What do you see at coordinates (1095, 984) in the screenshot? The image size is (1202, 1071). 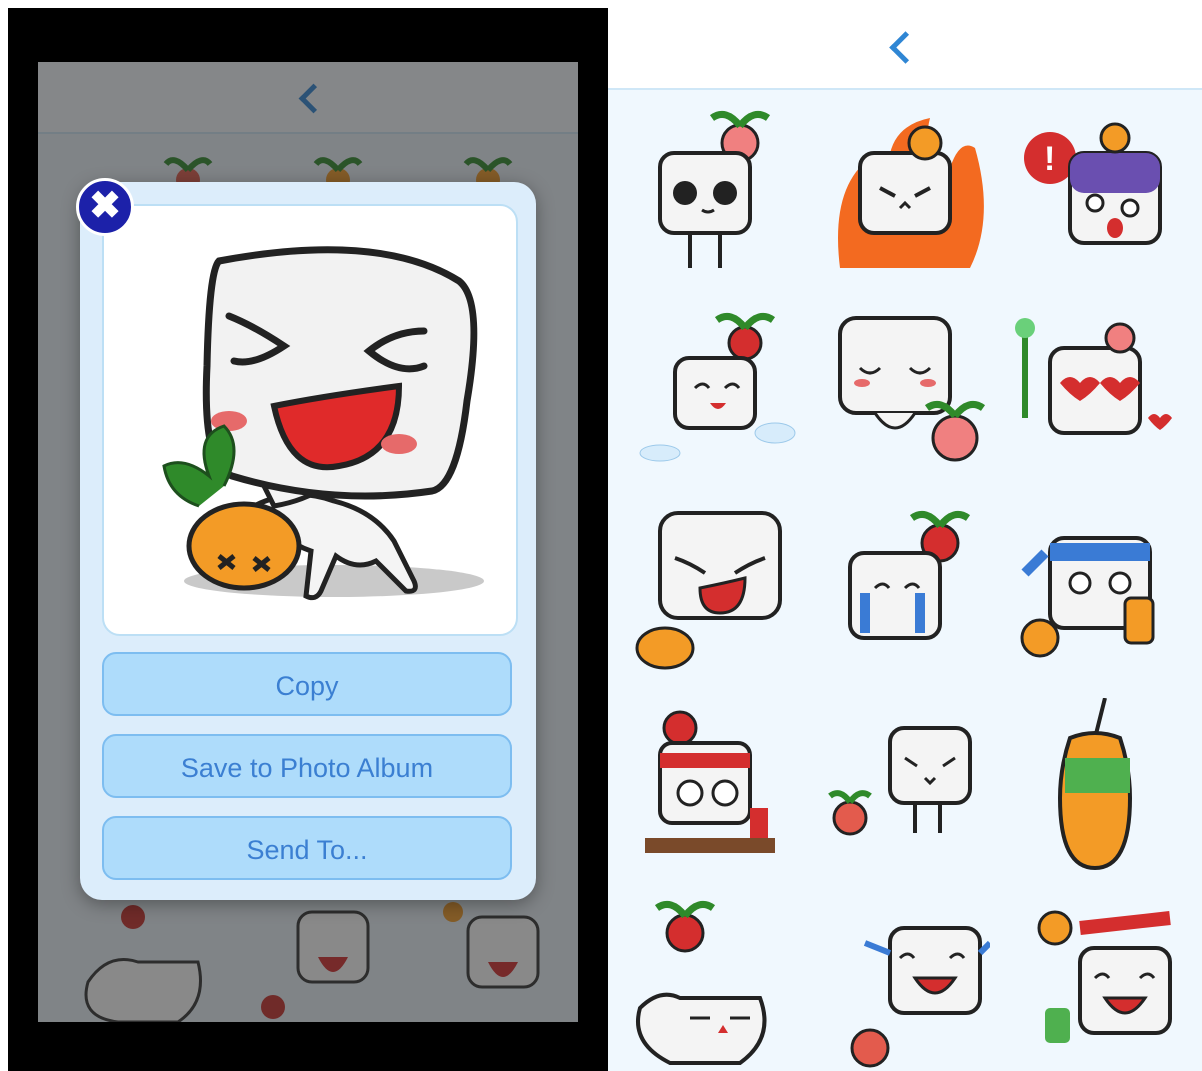 I see `new-year-sticker` at bounding box center [1095, 984].